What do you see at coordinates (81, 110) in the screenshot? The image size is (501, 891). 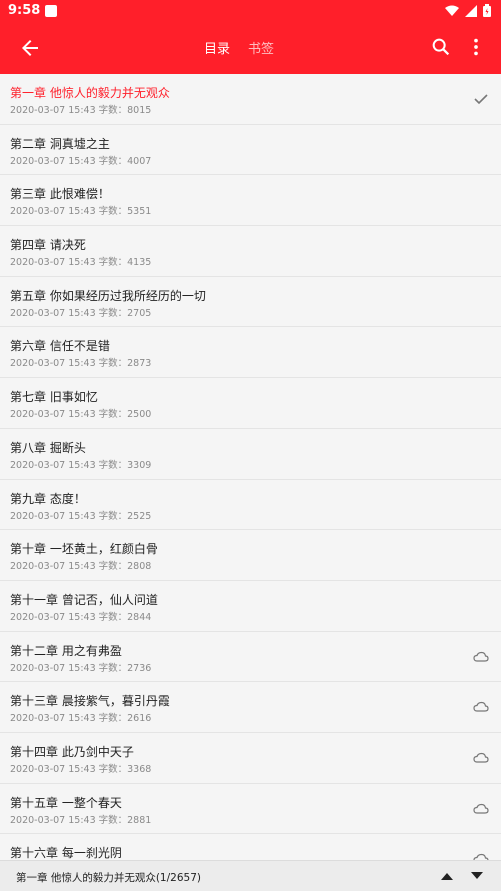 I see `chapter-meta: 2020-03-07 15:43 字数：8015` at bounding box center [81, 110].